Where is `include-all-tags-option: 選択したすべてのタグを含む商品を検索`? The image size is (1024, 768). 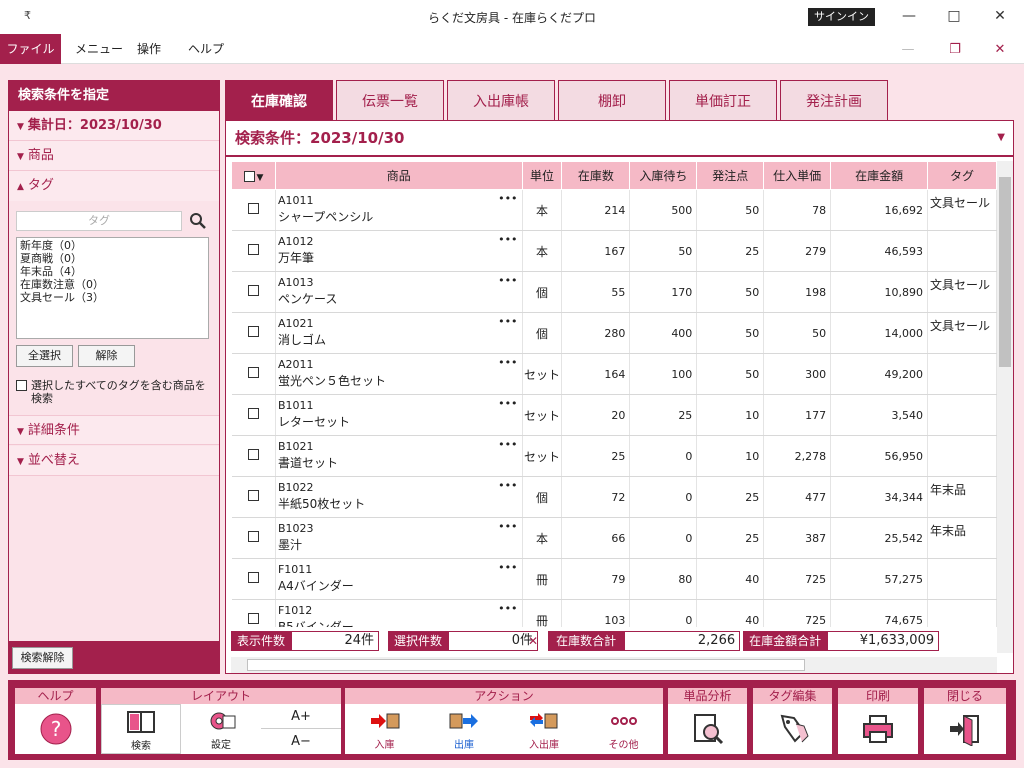 include-all-tags-option: 選択したすべてのタグを含む商品を検索 is located at coordinates (116, 392).